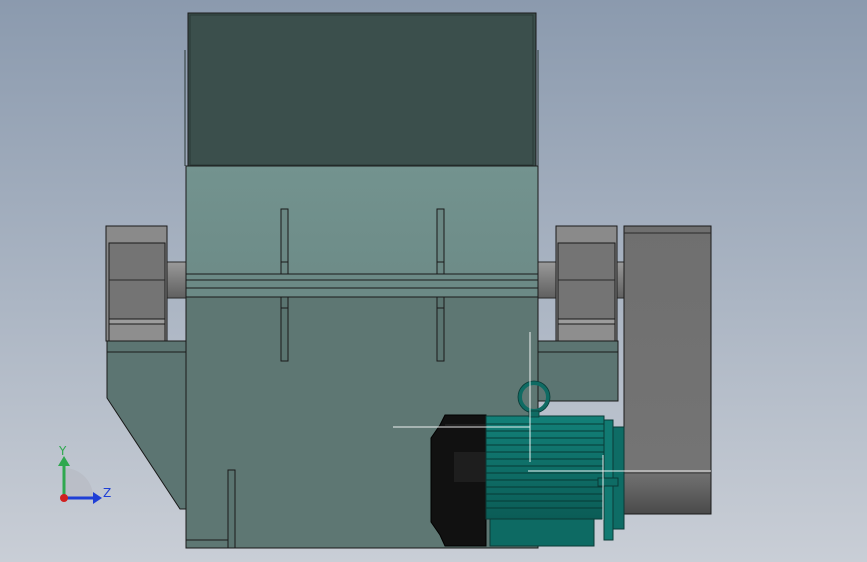 The width and height of the screenshot is (867, 562). I want to click on triad-quadrant, so click(78, 482).